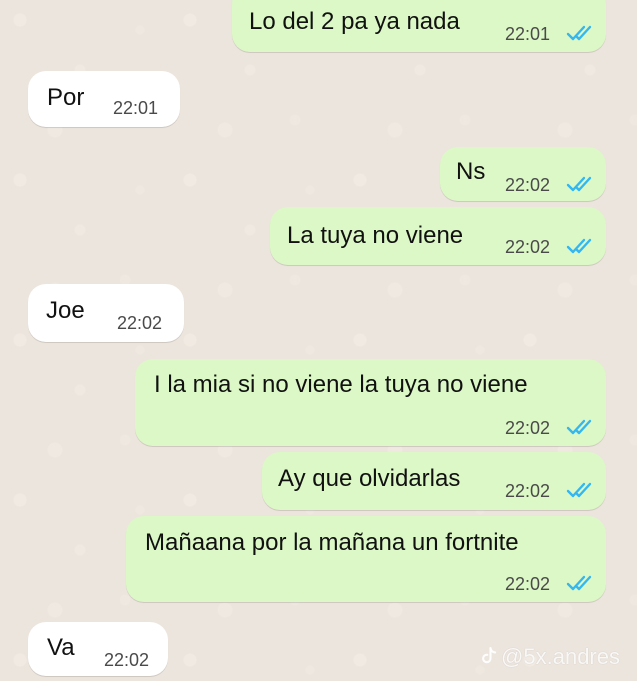 Image resolution: width=637 pixels, height=681 pixels. What do you see at coordinates (332, 542) in the screenshot?
I see `message-text: Mañaana por la mañana un fortnite` at bounding box center [332, 542].